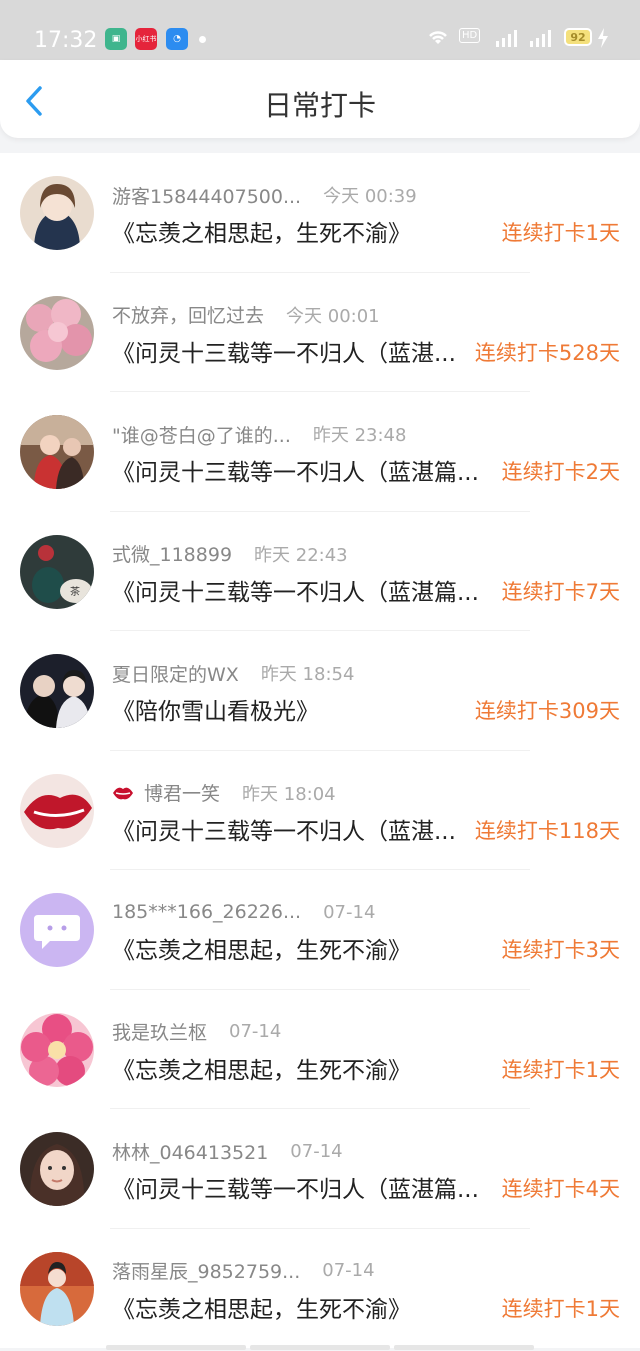 Image resolution: width=640 pixels, height=1351 pixels. I want to click on status-time: 17:32, so click(66, 40).